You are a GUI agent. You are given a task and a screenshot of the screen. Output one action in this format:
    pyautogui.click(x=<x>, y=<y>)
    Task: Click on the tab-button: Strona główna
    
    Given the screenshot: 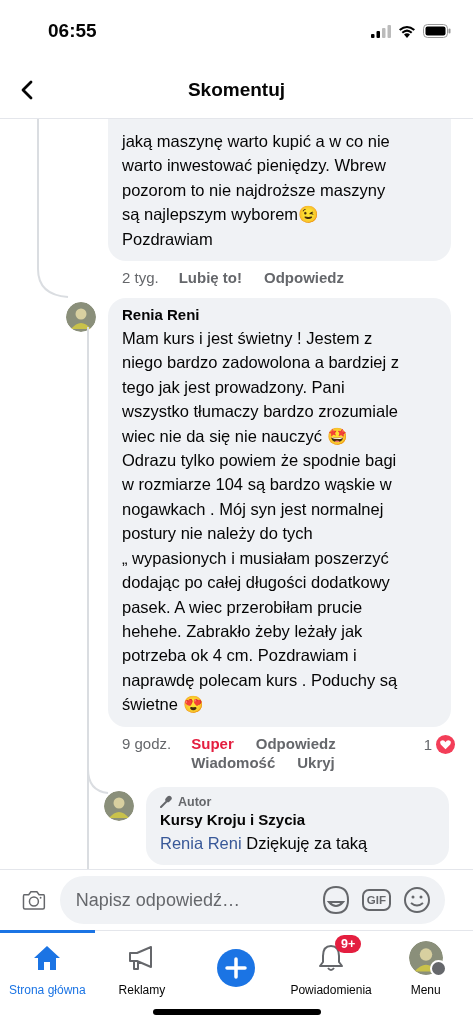 What is the action you would take?
    pyautogui.click(x=47, y=966)
    